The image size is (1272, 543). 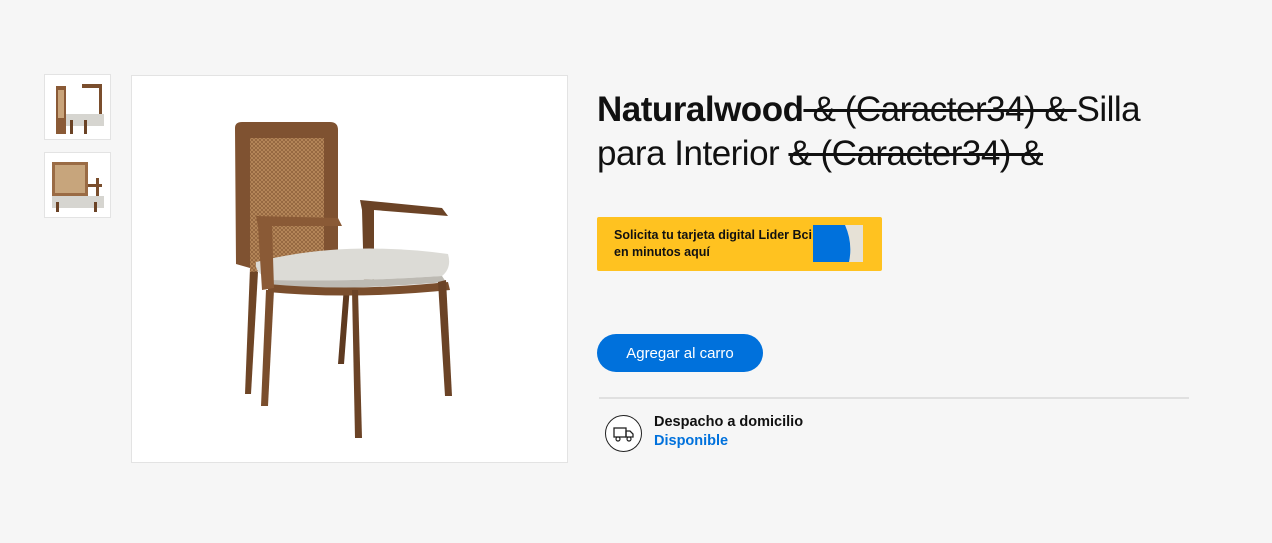 I want to click on section-divider, so click(x=894, y=398).